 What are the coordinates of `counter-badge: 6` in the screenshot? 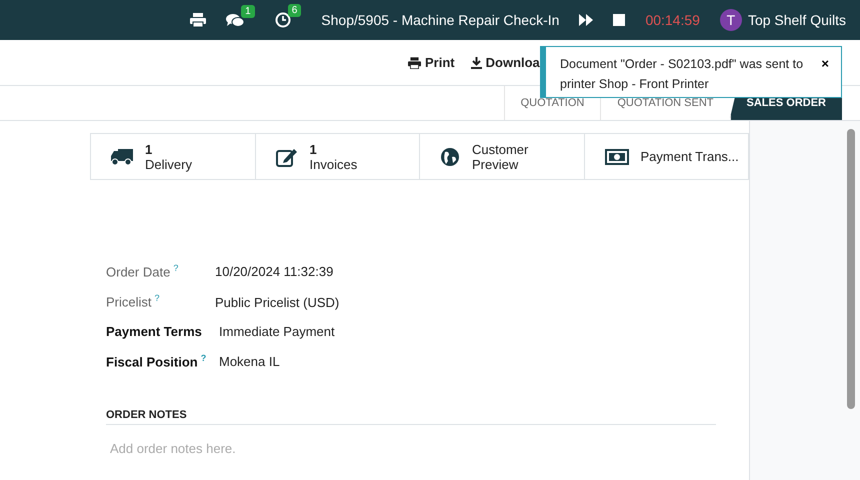 It's located at (295, 10).